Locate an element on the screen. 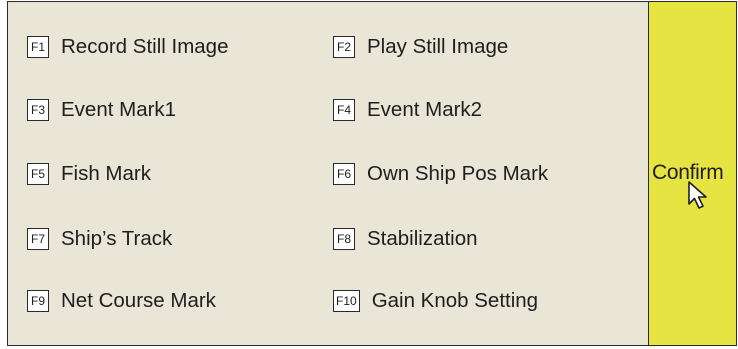 This screenshot has height=349, width=738. f10-key-badge: F10 is located at coordinates (346, 301).